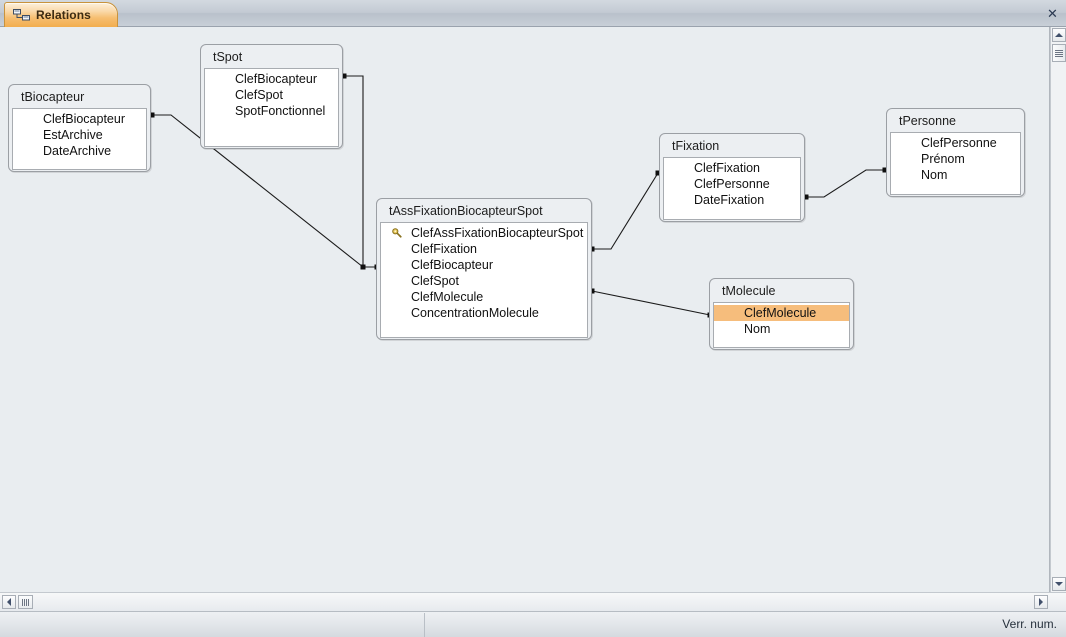  What do you see at coordinates (475, 313) in the screenshot?
I see `field-name: ConcentrationMolecule` at bounding box center [475, 313].